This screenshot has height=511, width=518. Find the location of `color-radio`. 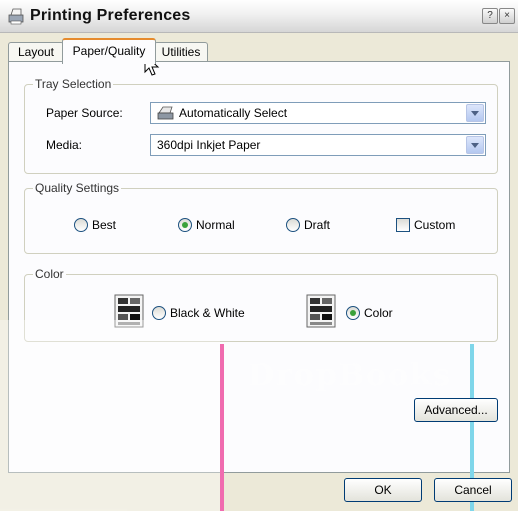

color-radio is located at coordinates (353, 313).